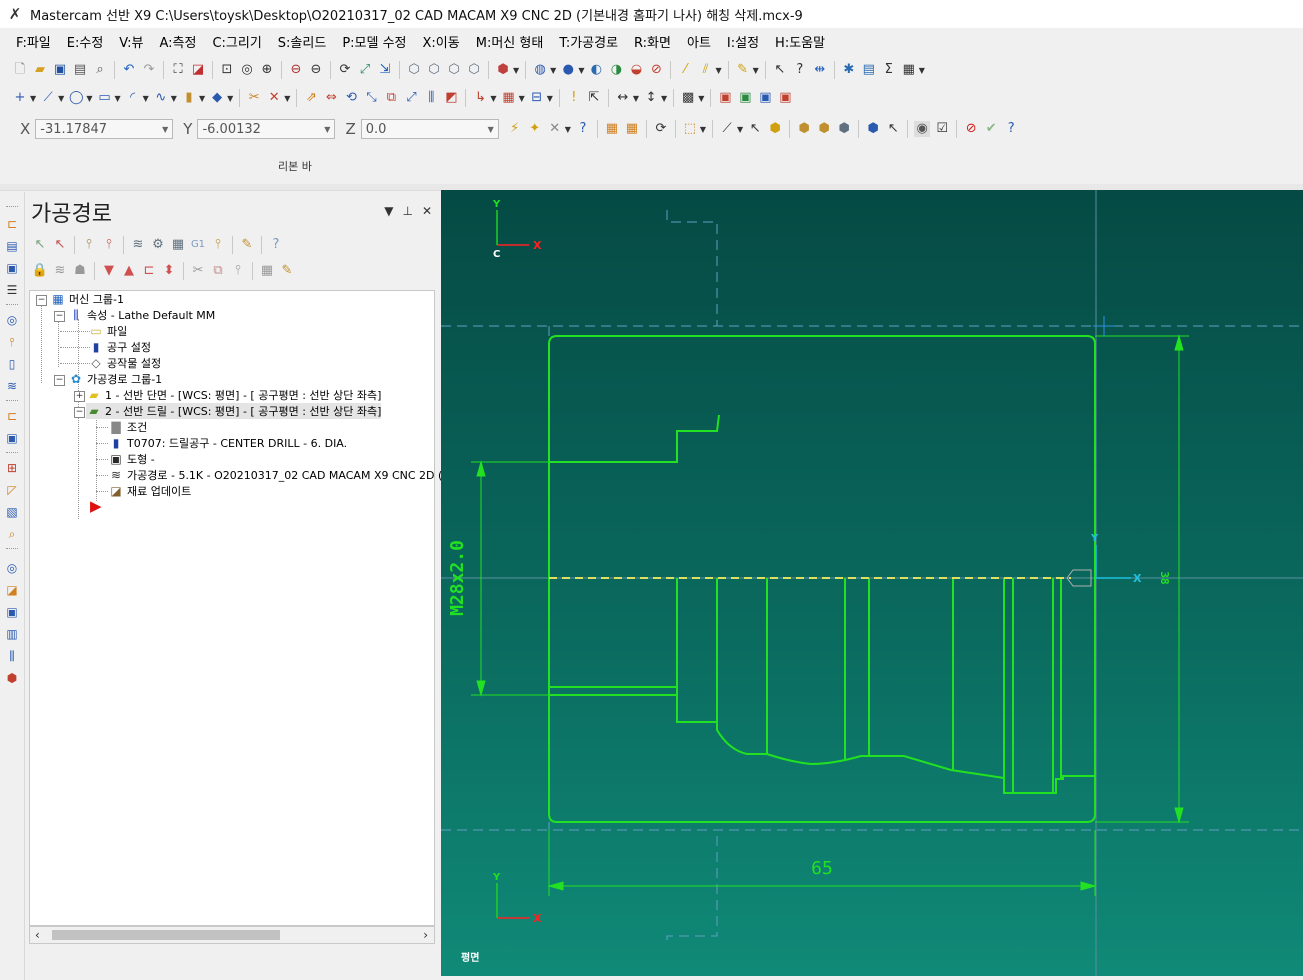  What do you see at coordinates (267, 70) in the screenshot?
I see `zoom-dynamic-icon: ⊕` at bounding box center [267, 70].